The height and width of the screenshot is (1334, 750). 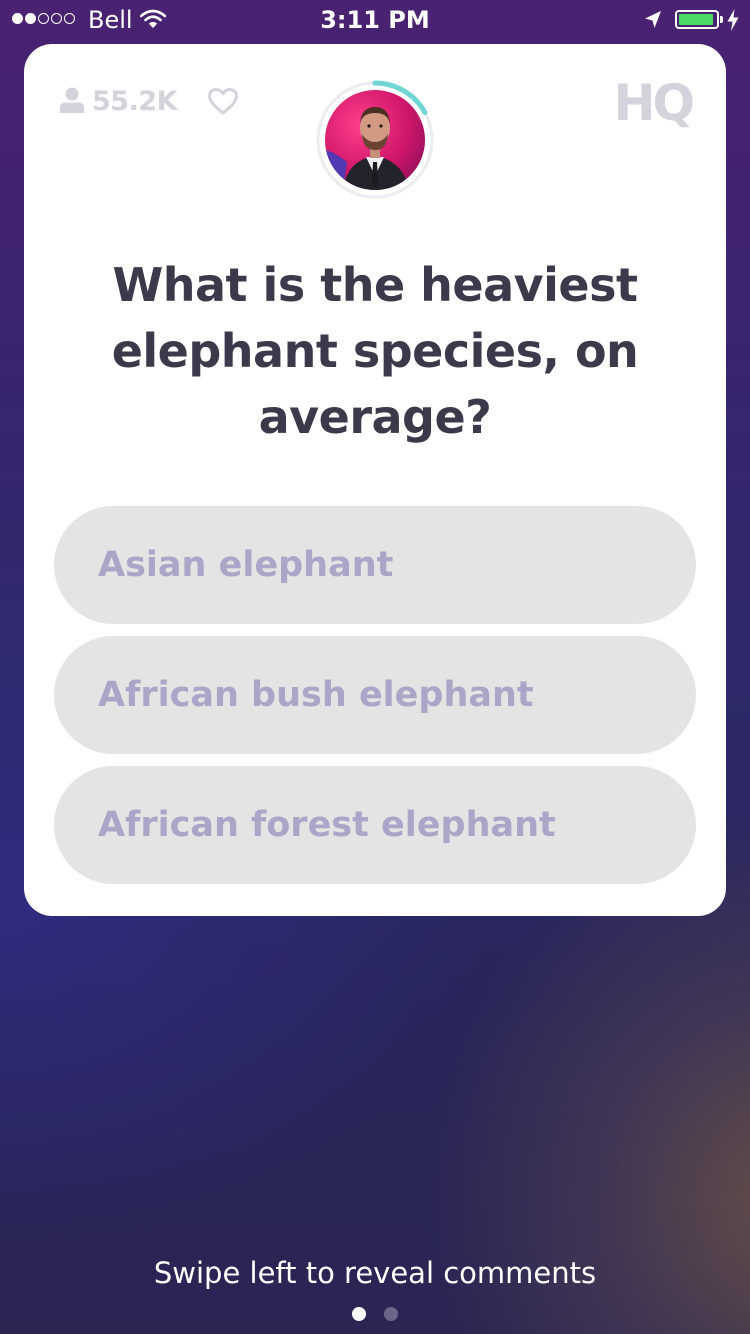 I want to click on answer-option: Asian elephant, so click(x=375, y=565).